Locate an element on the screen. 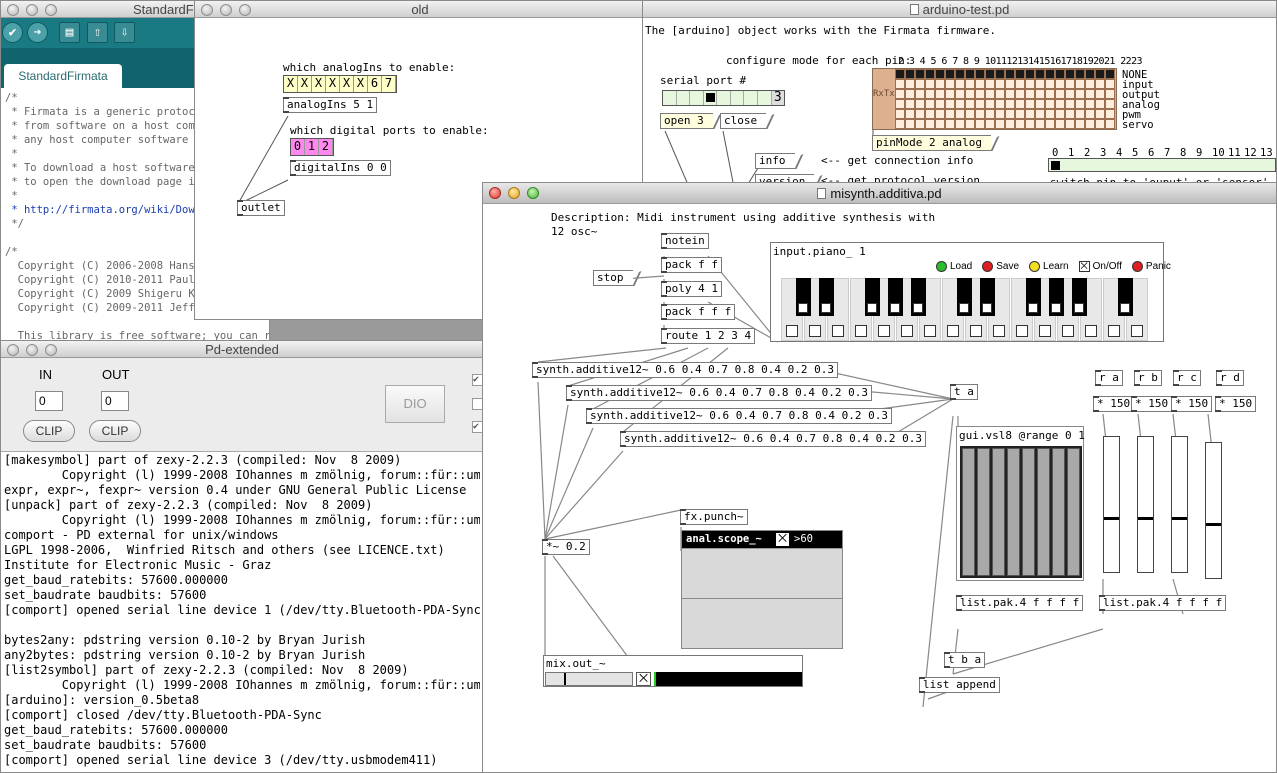 The height and width of the screenshot is (773, 1277). zoom-icon is located at coordinates (245, 10).